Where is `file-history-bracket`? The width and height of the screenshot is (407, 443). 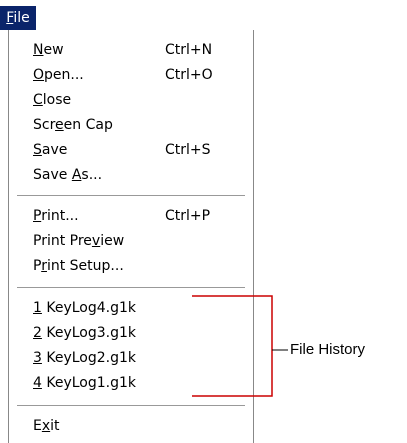
file-history-bracket is located at coordinates (240, 346).